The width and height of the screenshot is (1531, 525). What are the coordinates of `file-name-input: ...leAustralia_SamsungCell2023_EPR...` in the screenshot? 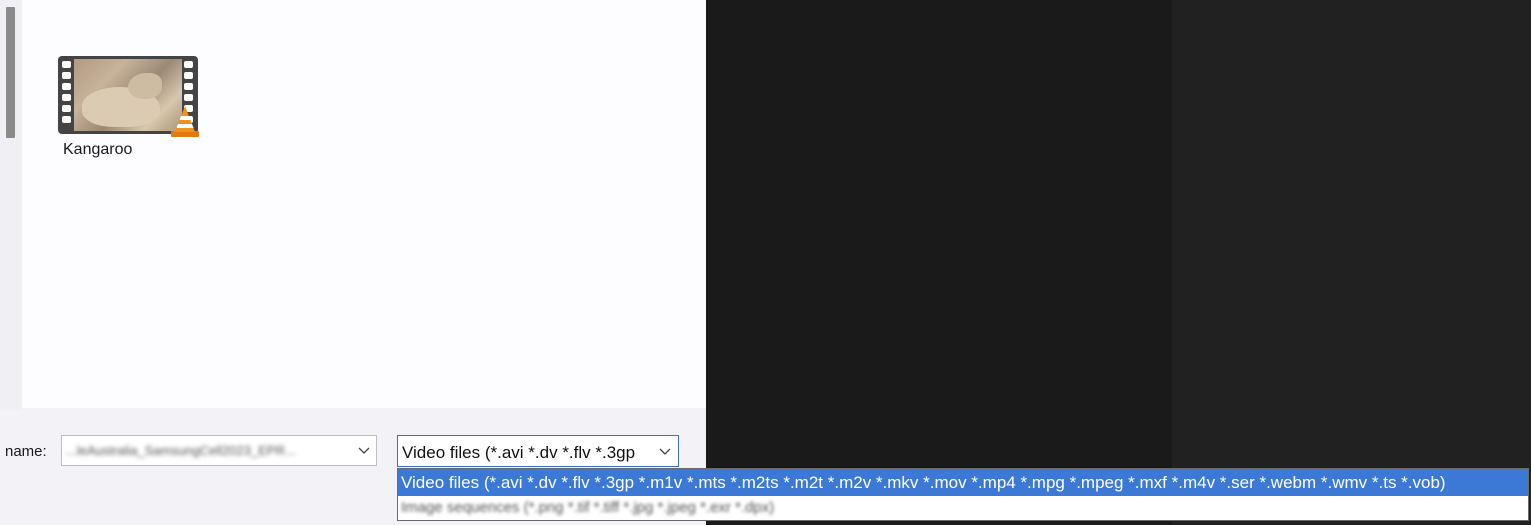 It's located at (219, 450).